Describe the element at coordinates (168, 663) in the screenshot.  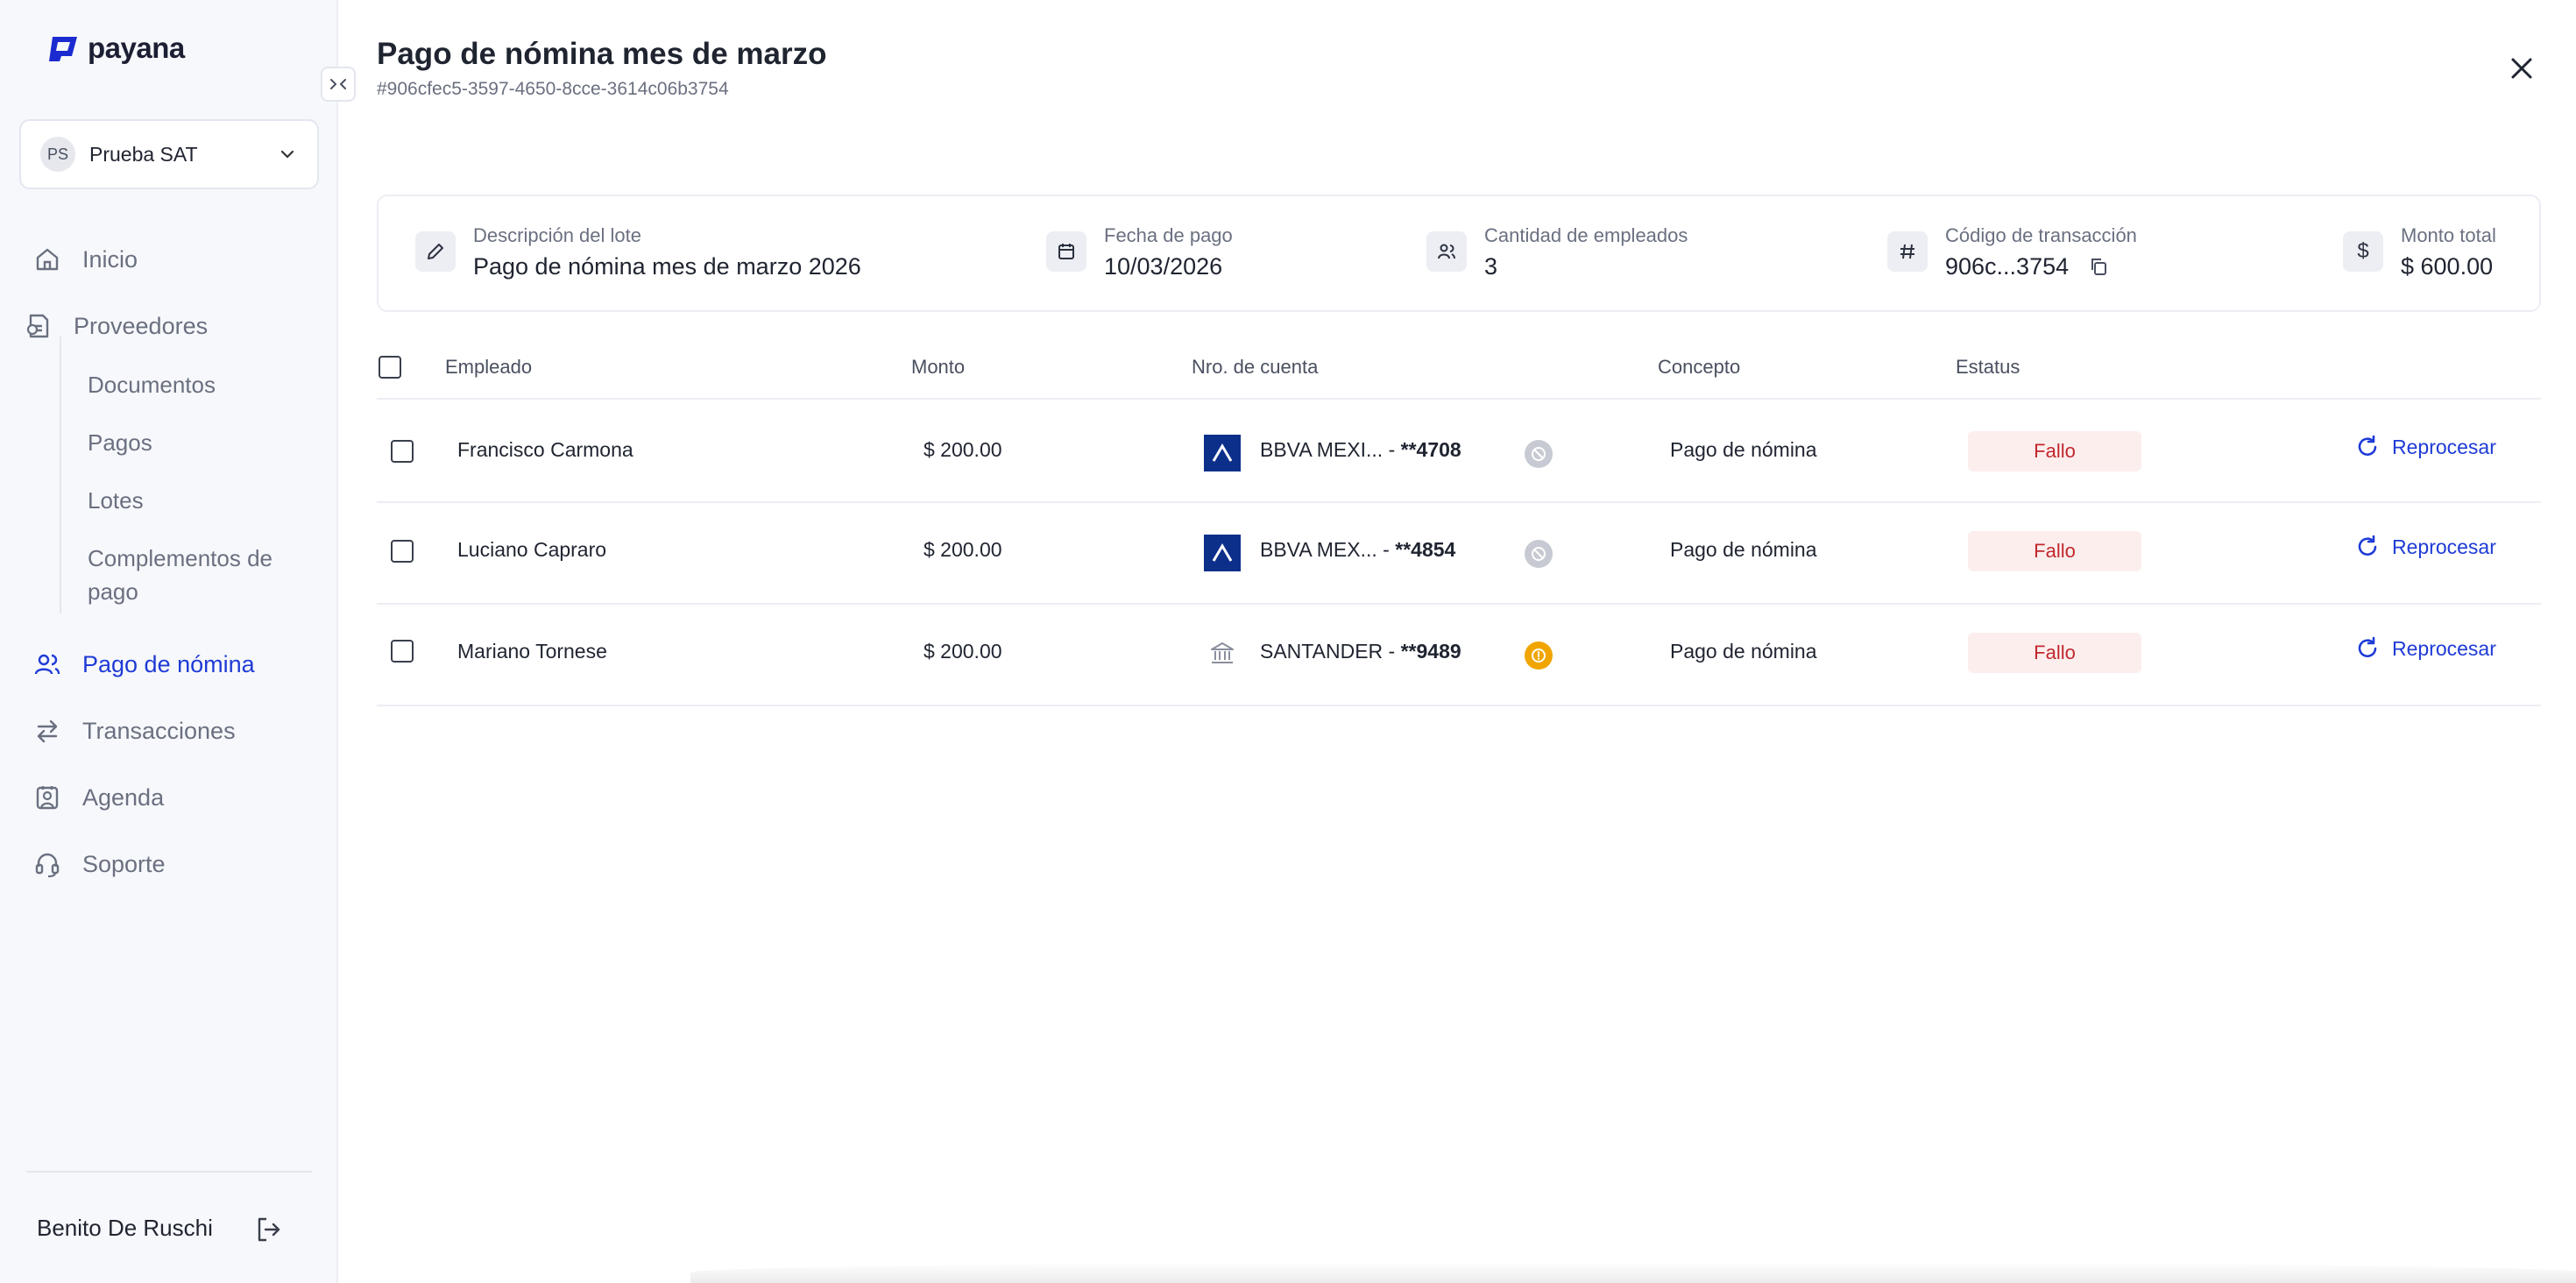
I see `sidebar-item-label: Pago de nómina` at that location.